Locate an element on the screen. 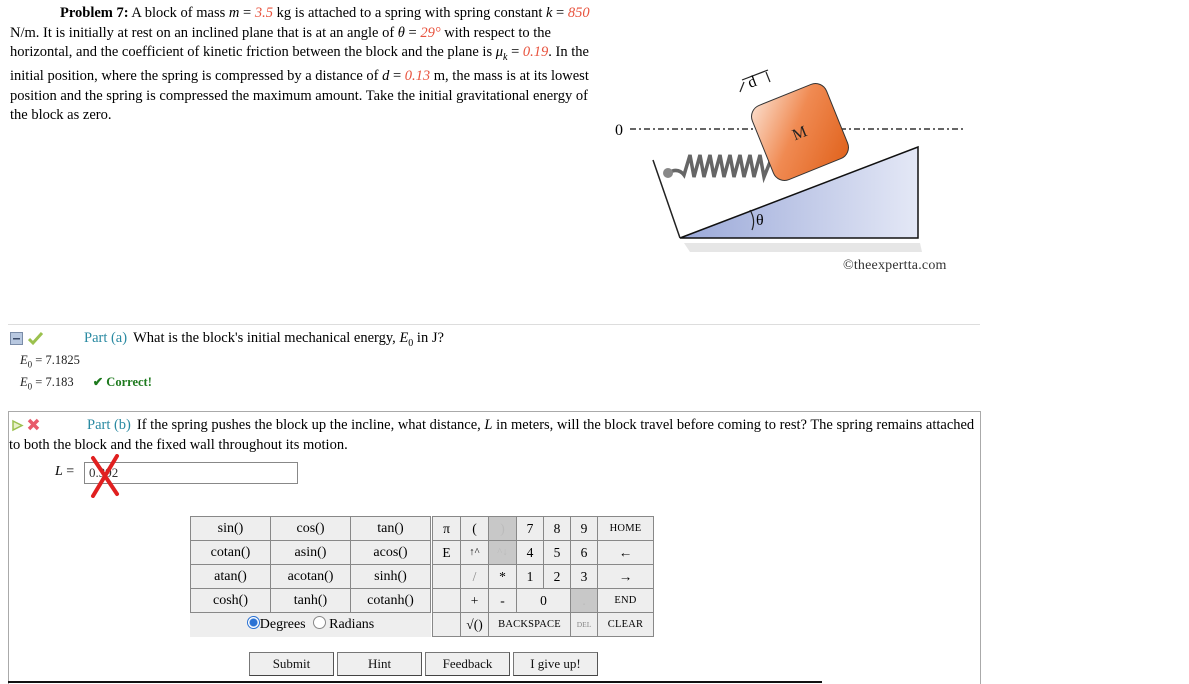  answer-value: = 7.1825 is located at coordinates (56, 360).